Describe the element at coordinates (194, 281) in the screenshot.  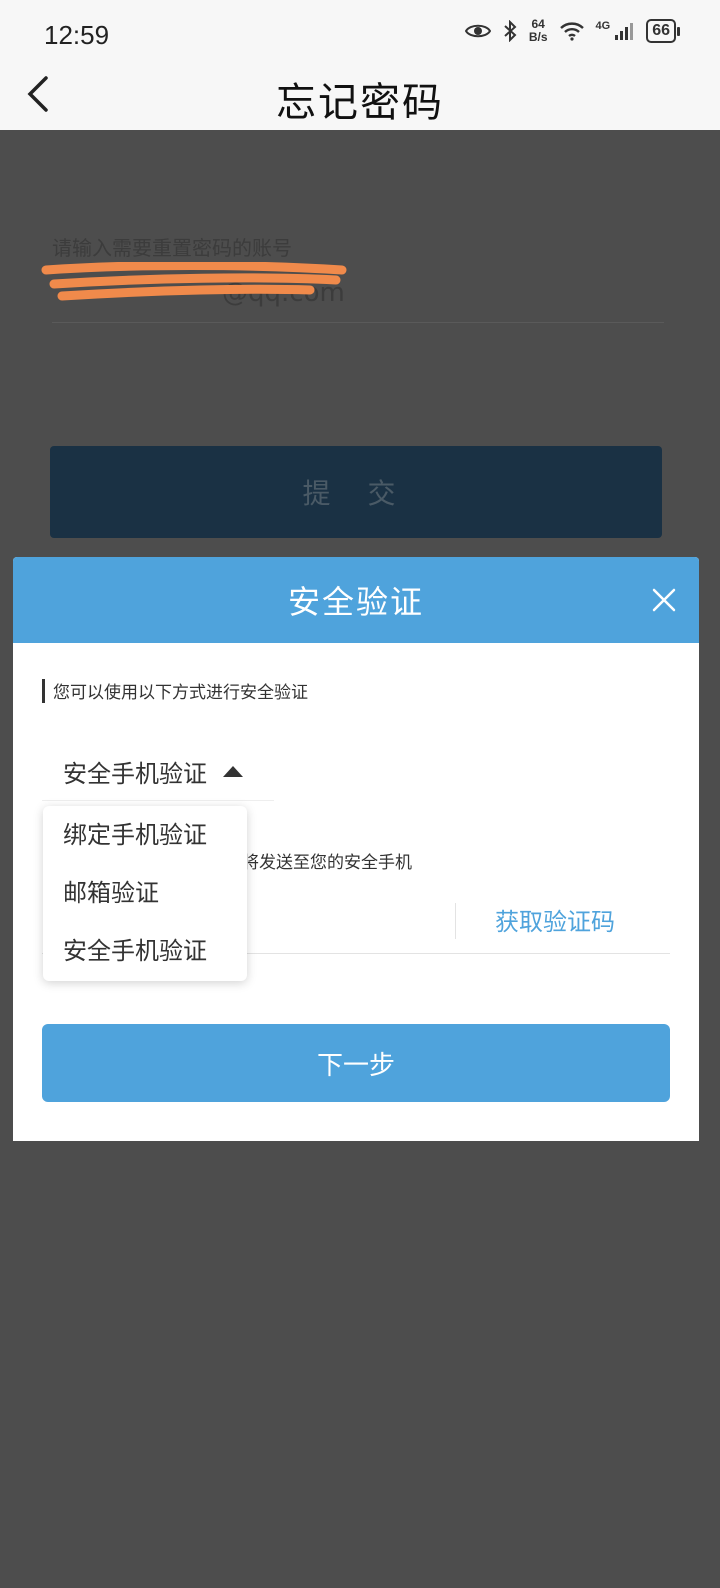
I see `redaction-scribble` at that location.